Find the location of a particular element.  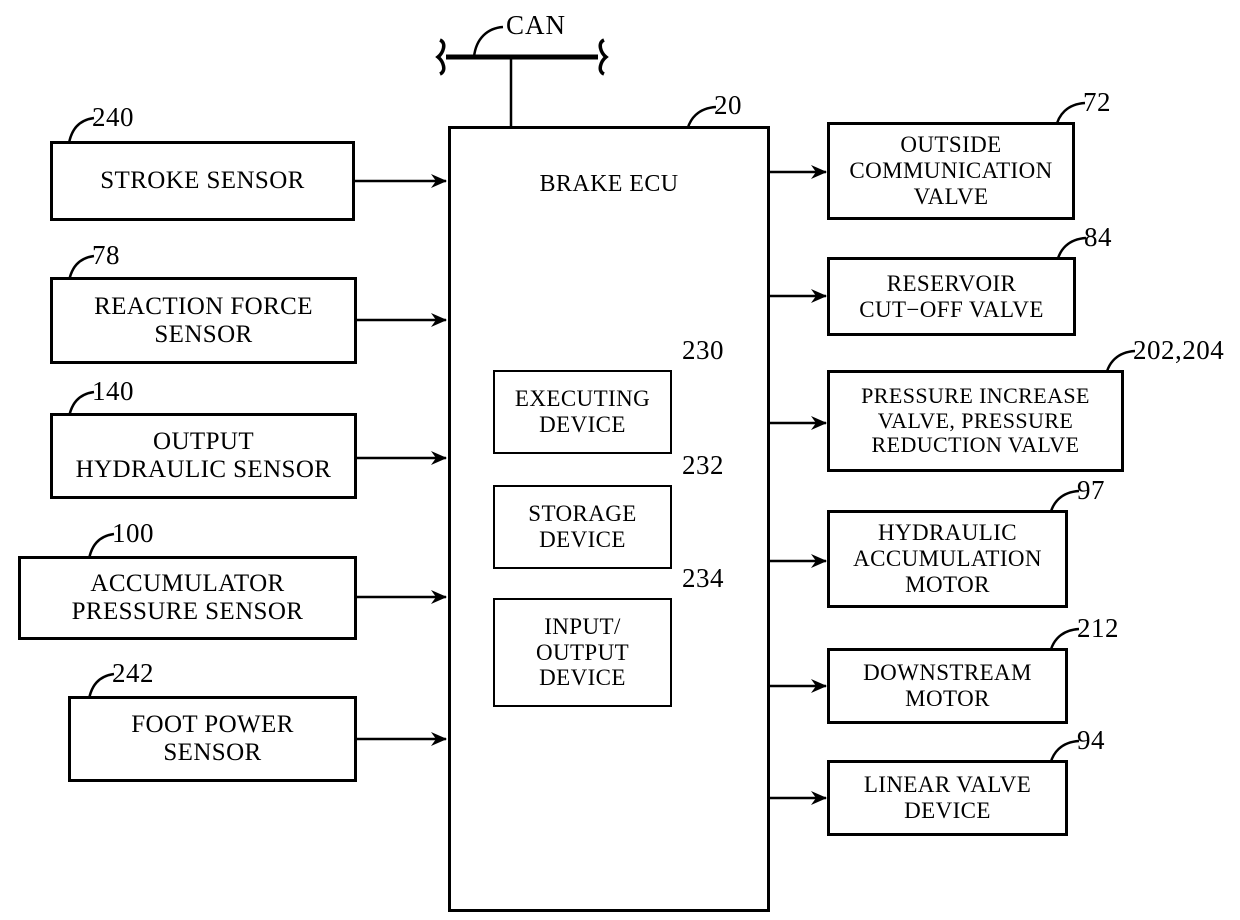

reservoir-cut-off-valve-label: RESERVOIR CUT−OFF VALVE is located at coordinates (951, 296).